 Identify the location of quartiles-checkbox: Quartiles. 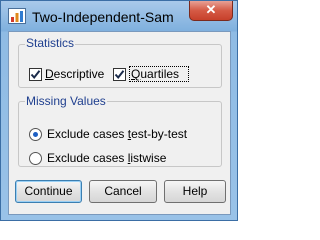
(151, 74).